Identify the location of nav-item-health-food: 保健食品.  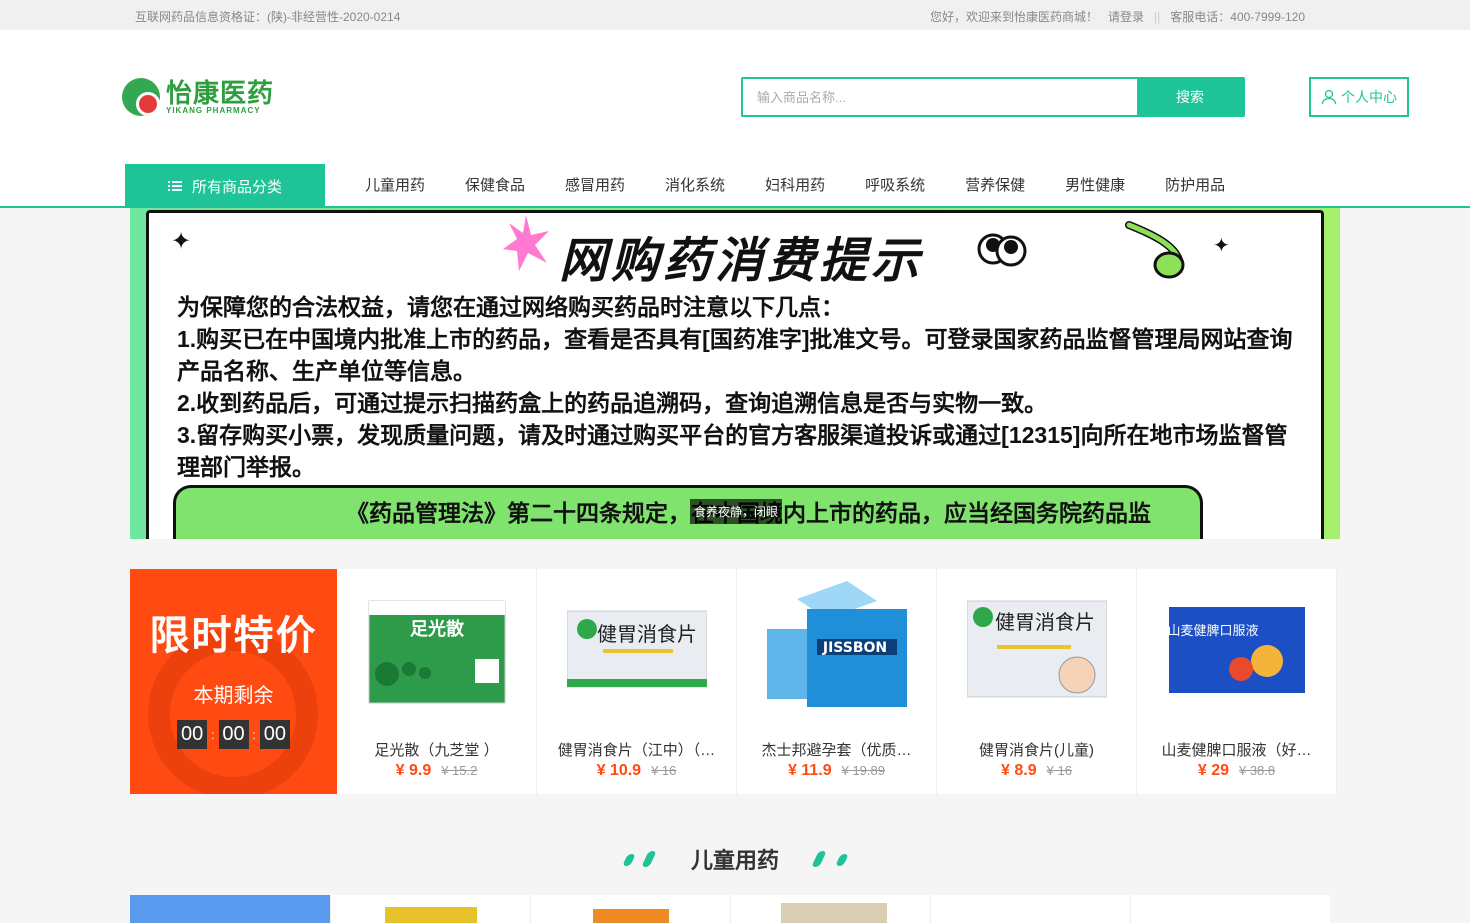
(495, 184).